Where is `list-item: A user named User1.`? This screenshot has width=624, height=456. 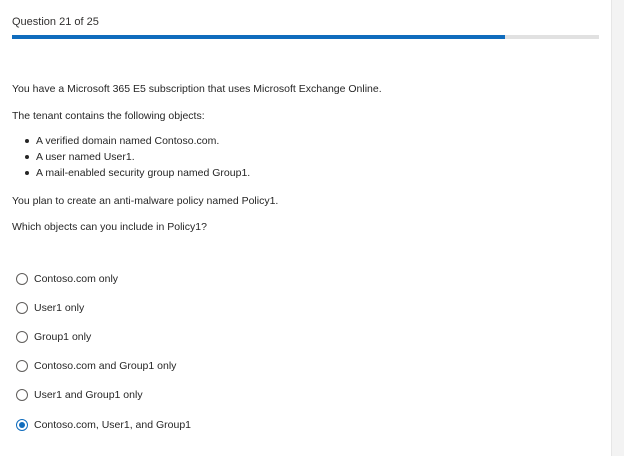
list-item: A user named User1. is located at coordinates (136, 158).